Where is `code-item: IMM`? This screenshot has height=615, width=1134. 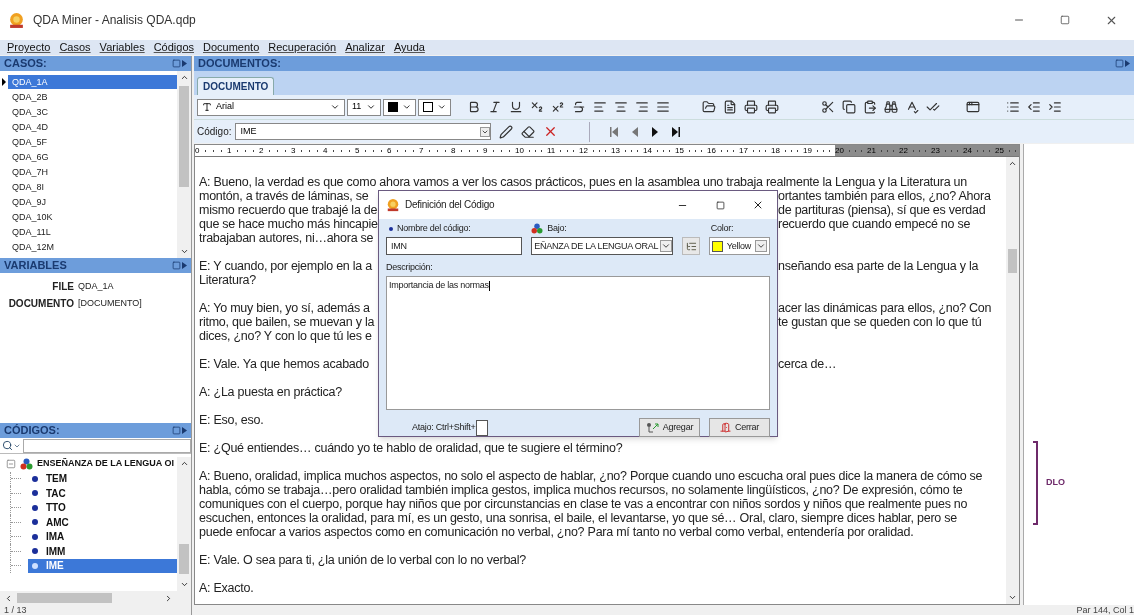 code-item: IMM is located at coordinates (102, 551).